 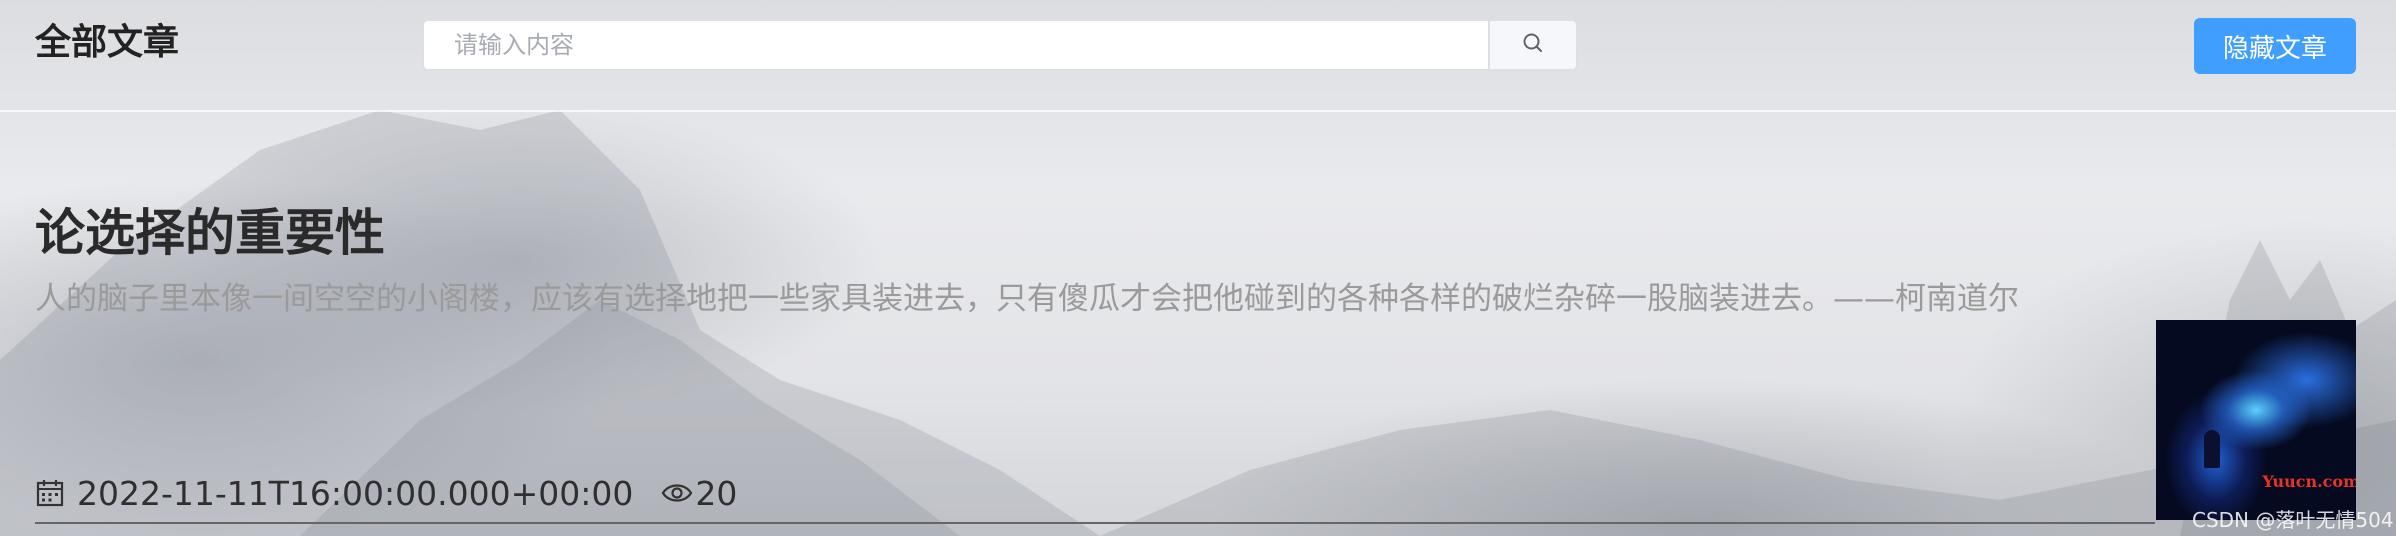 I want to click on calendar-icon, so click(x=50, y=493).